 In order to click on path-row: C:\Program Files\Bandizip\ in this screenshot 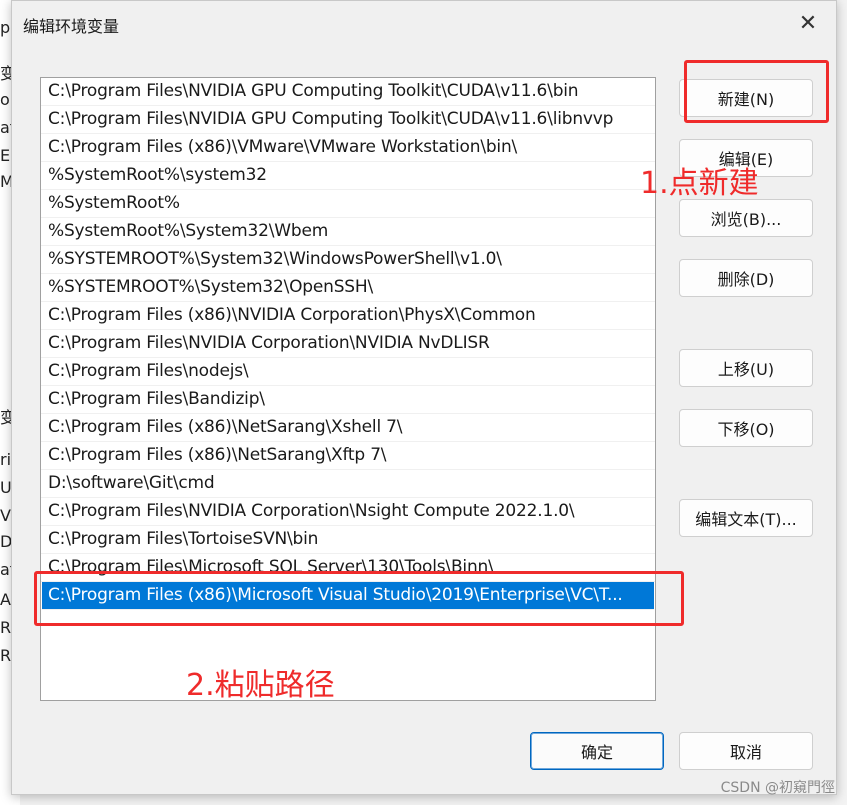, I will do `click(348, 400)`.